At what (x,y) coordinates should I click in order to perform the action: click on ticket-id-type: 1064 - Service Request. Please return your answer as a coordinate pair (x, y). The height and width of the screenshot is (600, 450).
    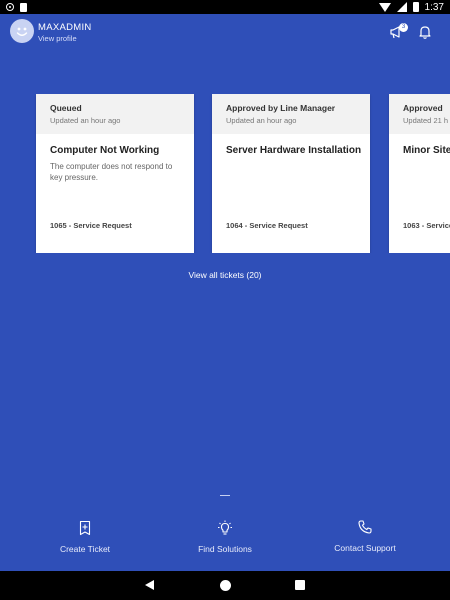
    Looking at the image, I should click on (267, 225).